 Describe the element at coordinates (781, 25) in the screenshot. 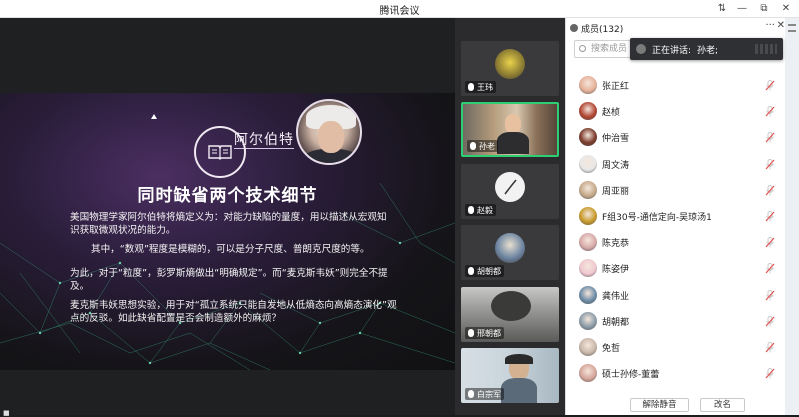

I see `panel-close-button: ✕` at that location.